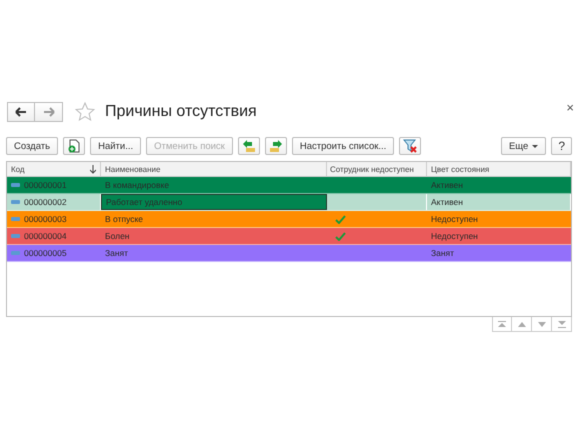 This screenshot has width=582, height=438. What do you see at coordinates (32, 146) in the screenshot?
I see `create-button: Создать` at bounding box center [32, 146].